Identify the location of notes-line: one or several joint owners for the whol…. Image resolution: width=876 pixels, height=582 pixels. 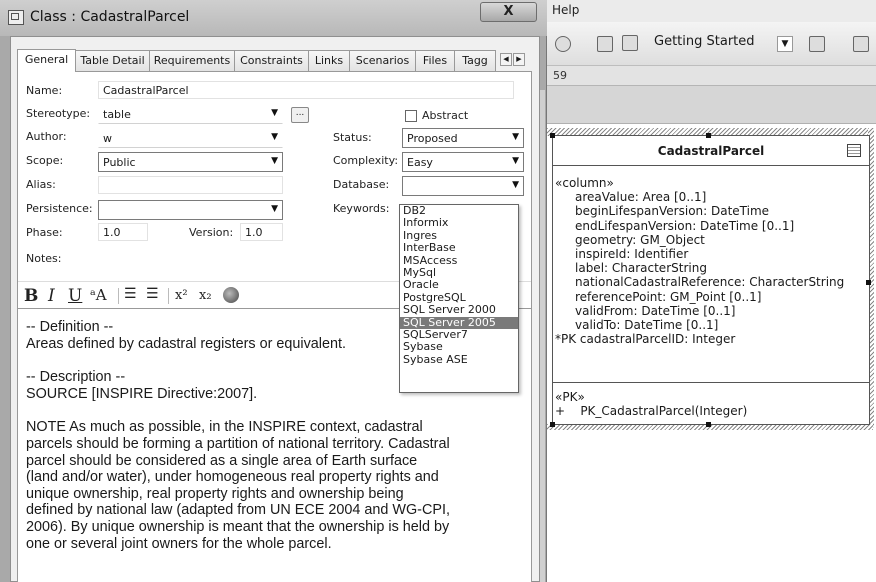
(179, 543).